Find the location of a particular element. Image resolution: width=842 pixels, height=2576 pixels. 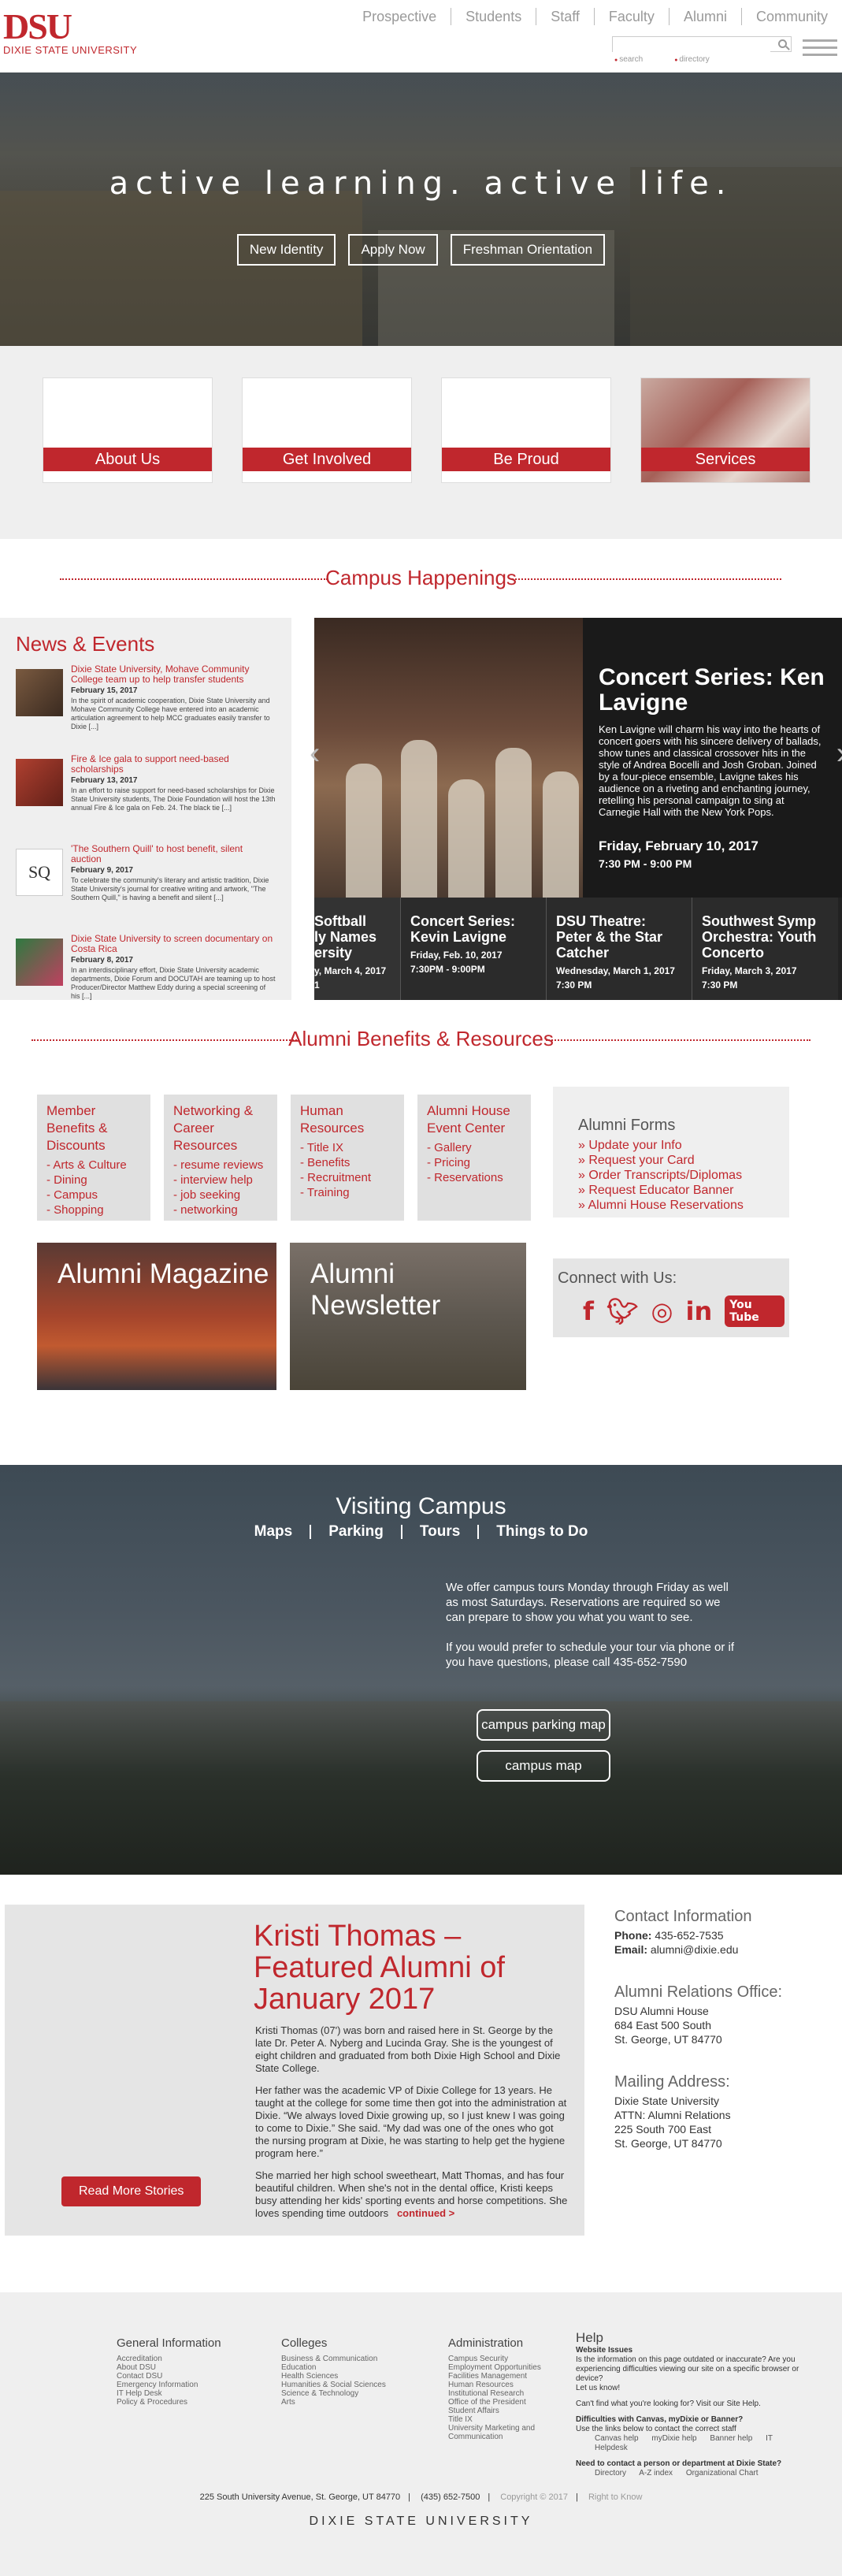

benefit-title: Alumni House Event Center is located at coordinates (474, 1119).